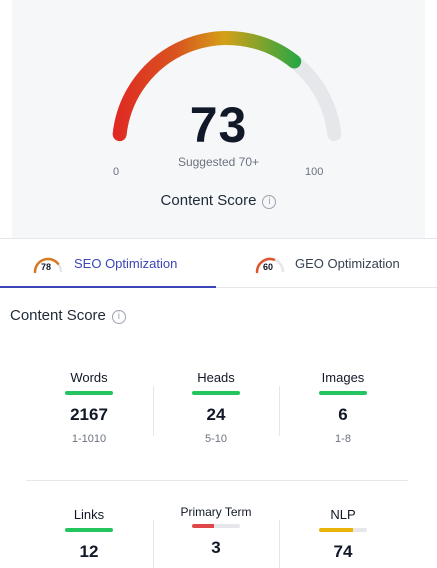 The image size is (437, 568). What do you see at coordinates (126, 263) in the screenshot?
I see `tab-label: SEO Optimization` at bounding box center [126, 263].